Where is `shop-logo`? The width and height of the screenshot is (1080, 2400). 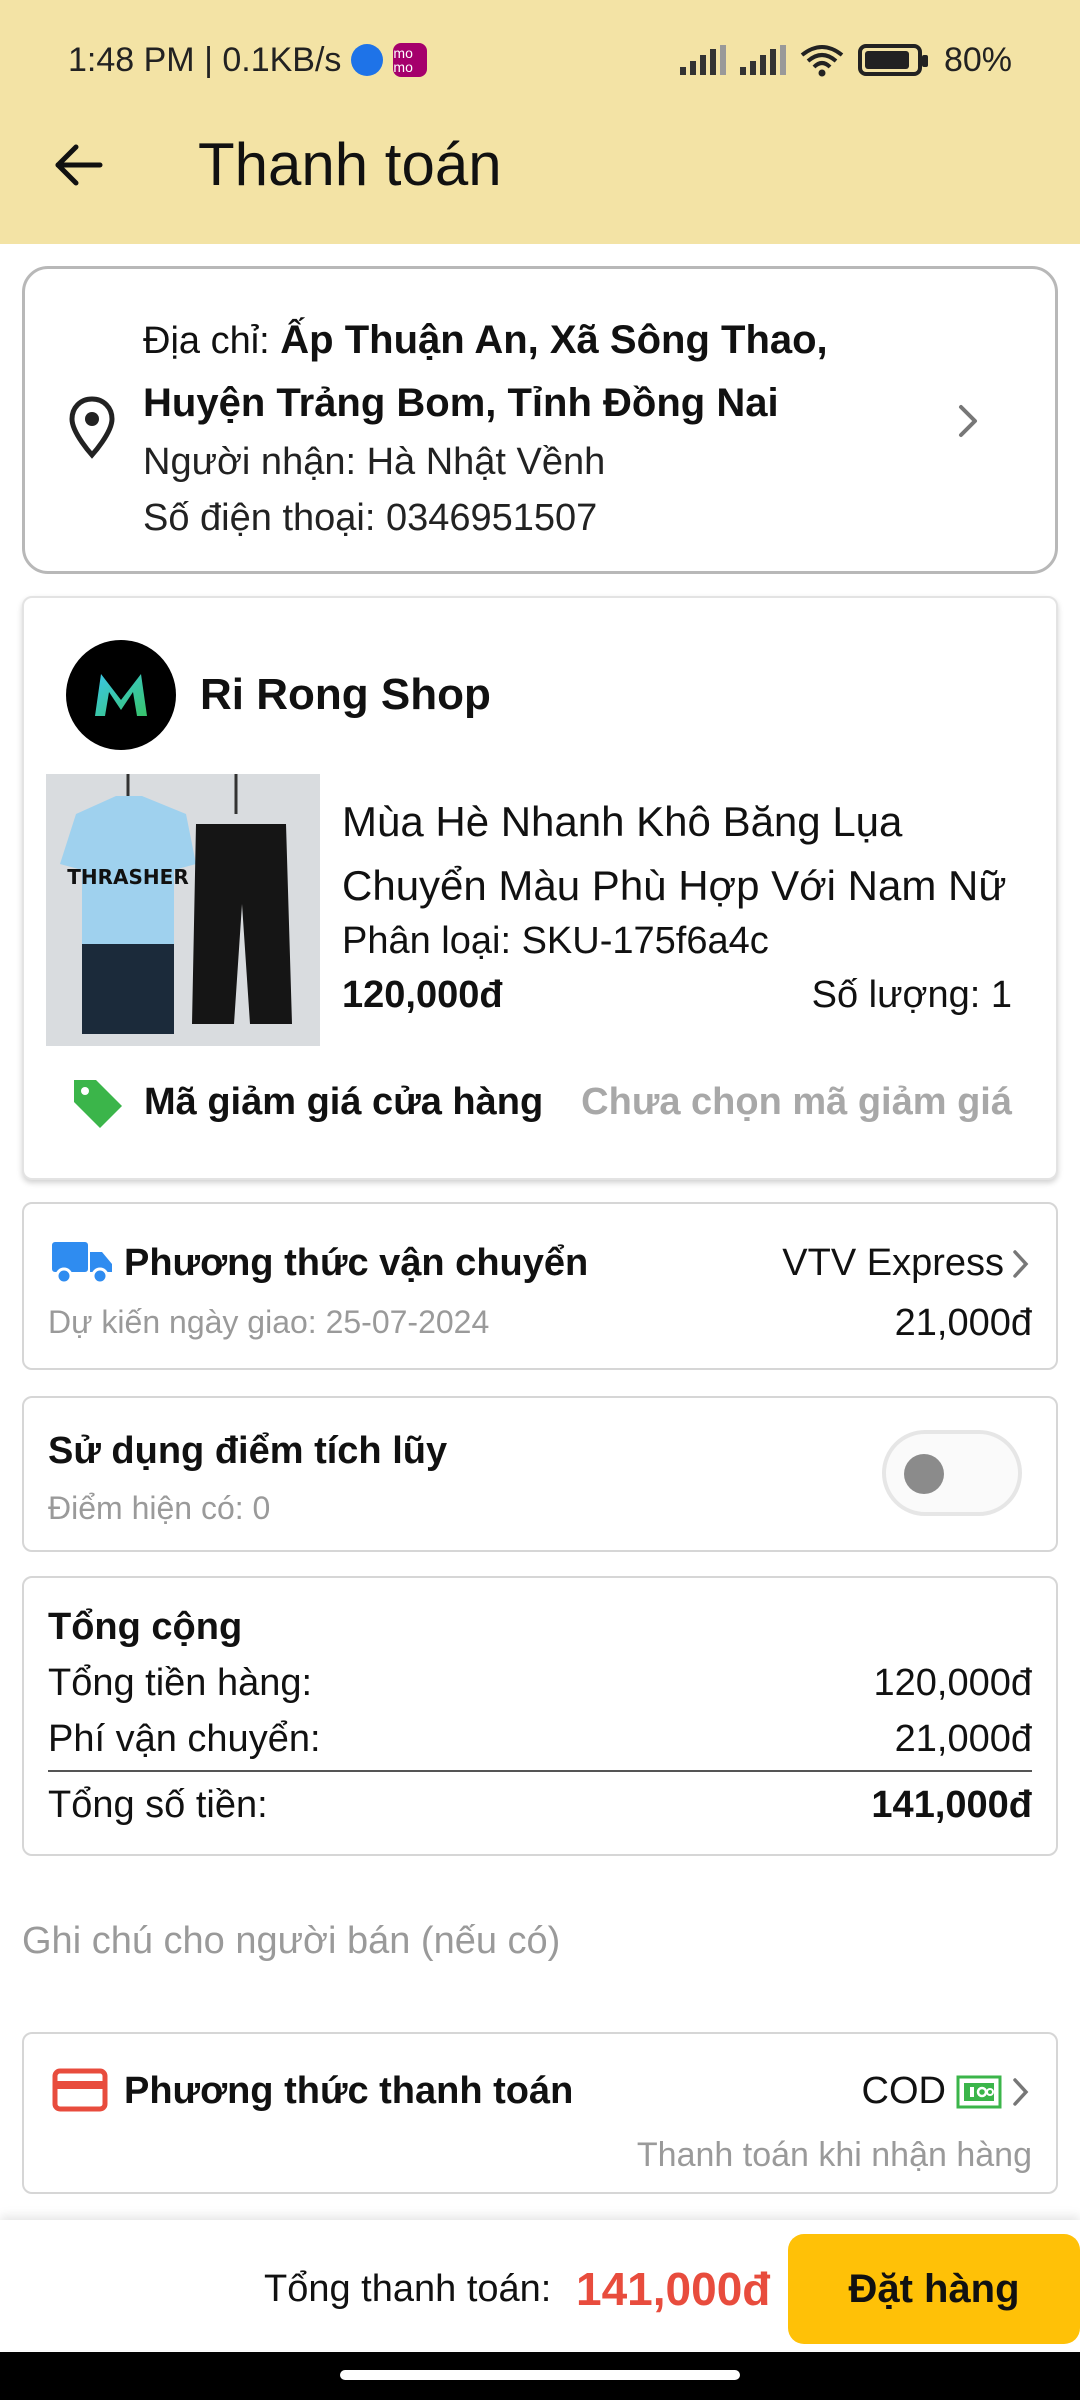 shop-logo is located at coordinates (121, 695).